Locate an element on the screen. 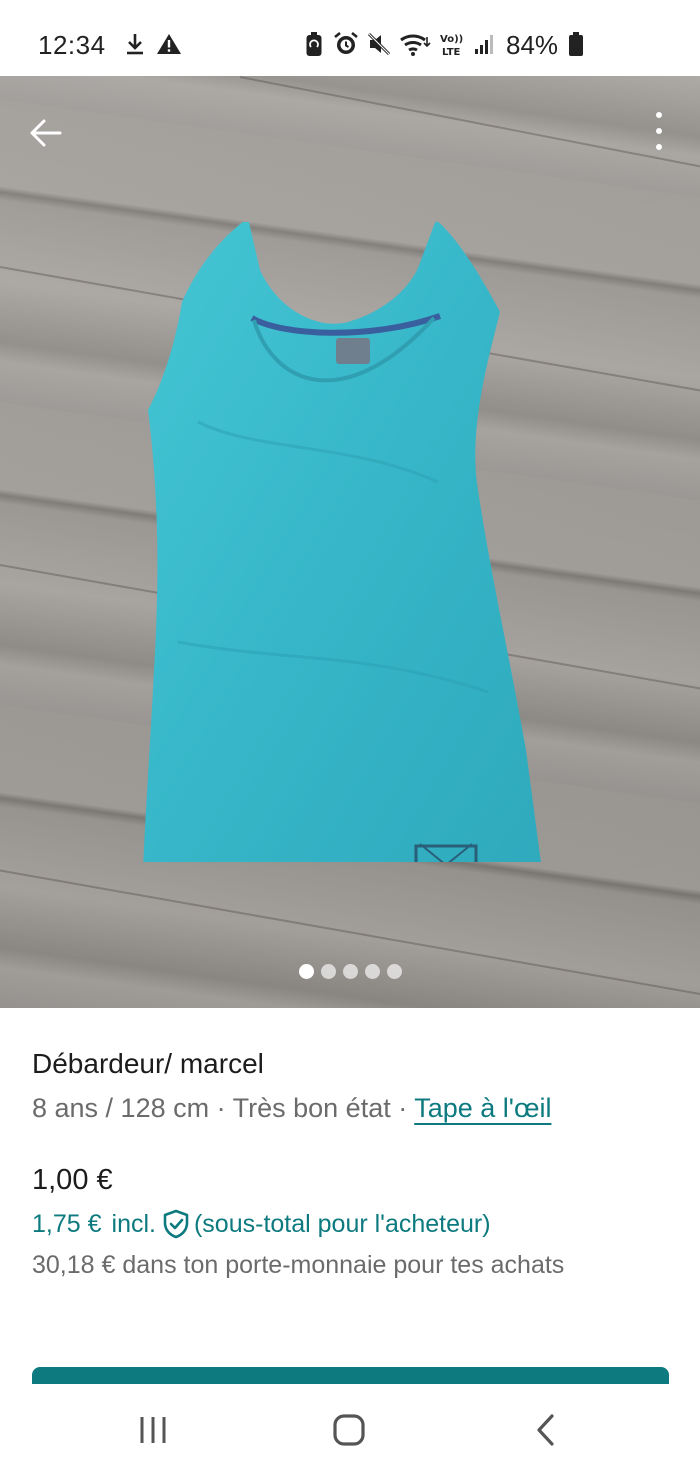 The height and width of the screenshot is (1478, 700). carousel-indicator is located at coordinates (350, 971).